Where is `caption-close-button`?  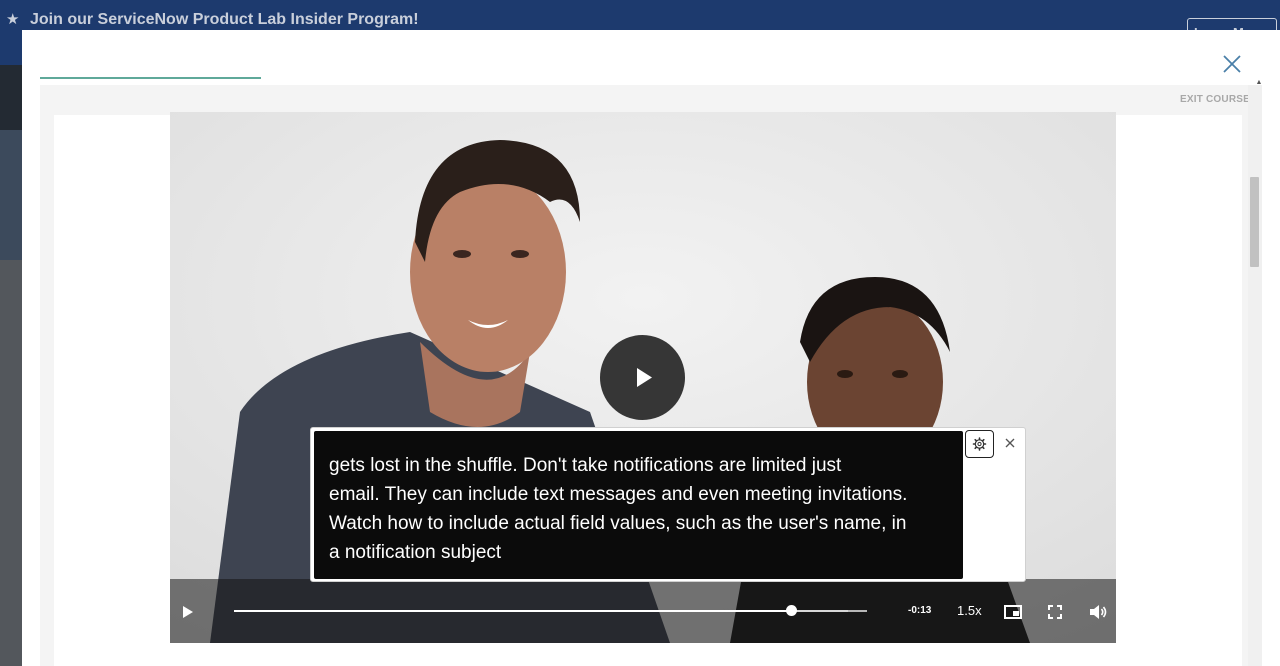 caption-close-button is located at coordinates (1010, 442).